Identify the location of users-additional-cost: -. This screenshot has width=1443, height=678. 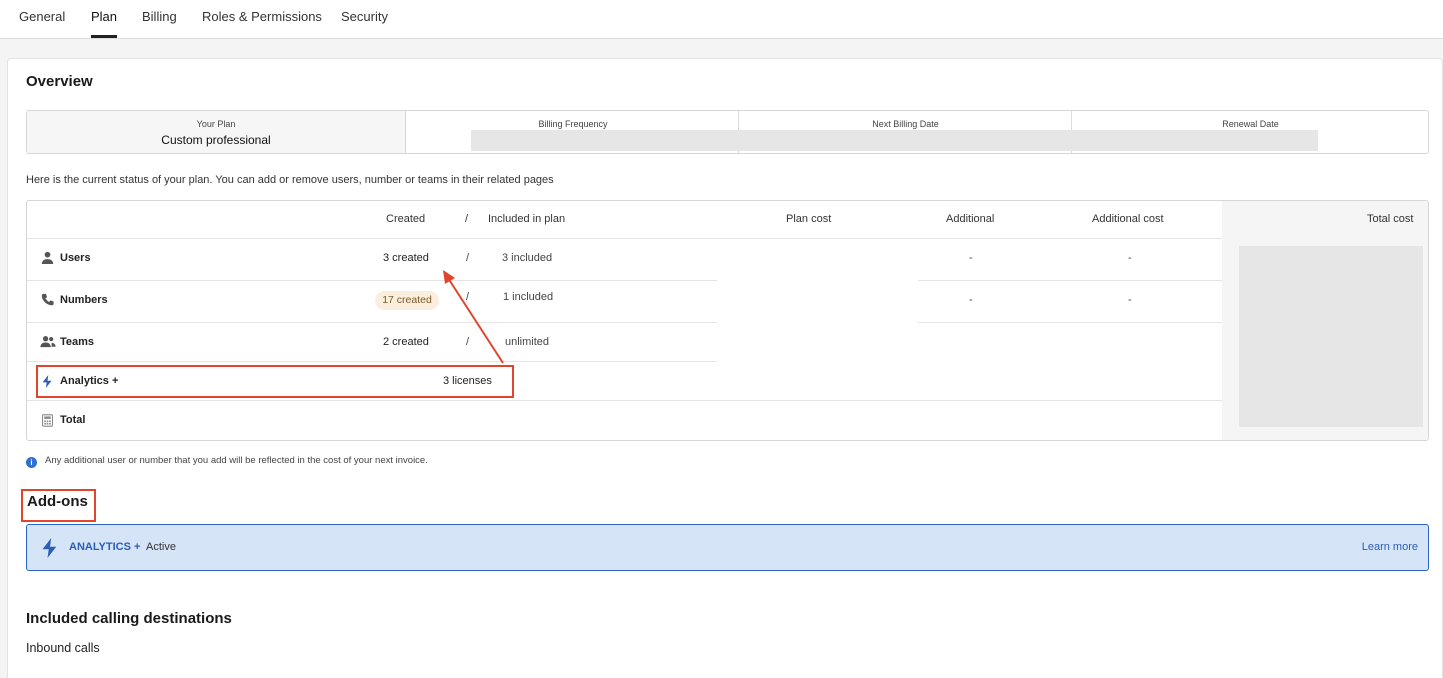
(1130, 258).